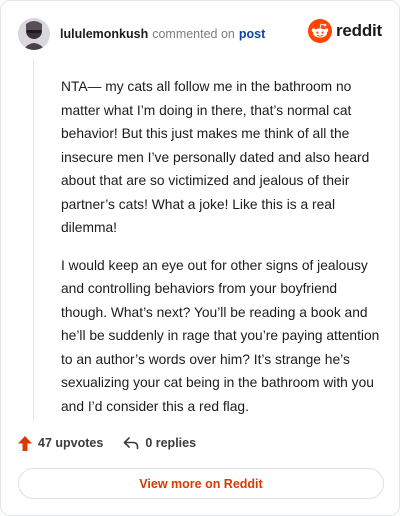 The image size is (400, 516). I want to click on action-text: commented on, so click(193, 34).